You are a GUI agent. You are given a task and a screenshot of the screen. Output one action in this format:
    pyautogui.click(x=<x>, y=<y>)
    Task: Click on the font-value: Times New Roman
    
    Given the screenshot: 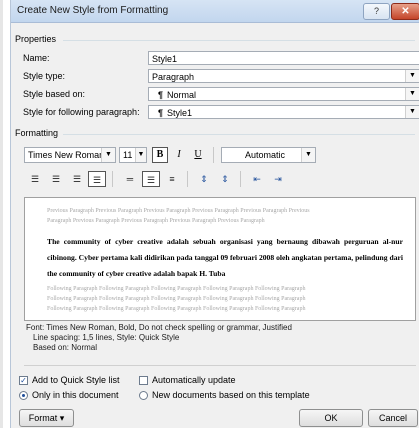 What is the action you would take?
    pyautogui.click(x=66, y=155)
    